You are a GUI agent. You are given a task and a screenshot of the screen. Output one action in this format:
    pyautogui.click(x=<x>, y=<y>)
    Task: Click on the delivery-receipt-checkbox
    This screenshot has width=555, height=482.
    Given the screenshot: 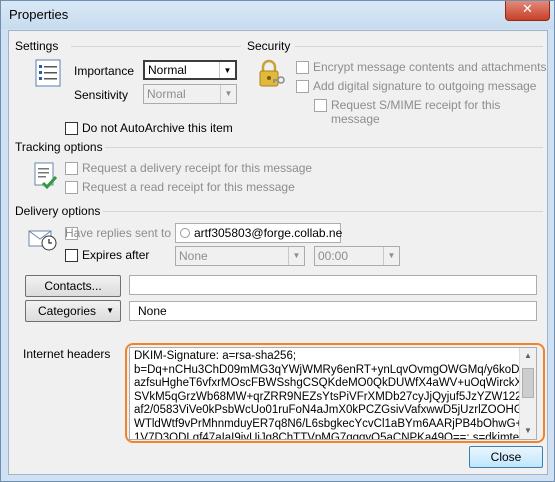 What is the action you would take?
    pyautogui.click(x=71, y=168)
    